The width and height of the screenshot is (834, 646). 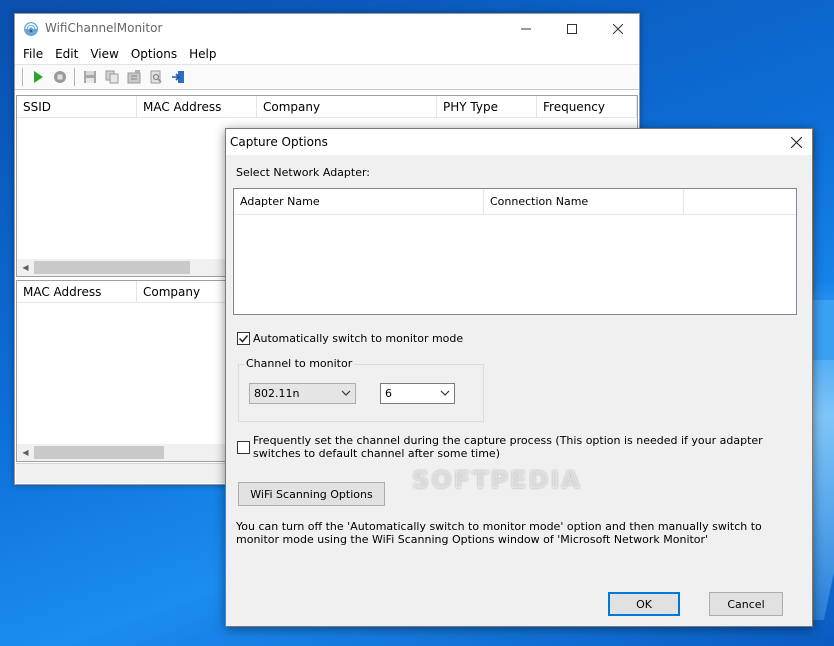 I want to click on stop-capture-button, so click(x=60, y=77).